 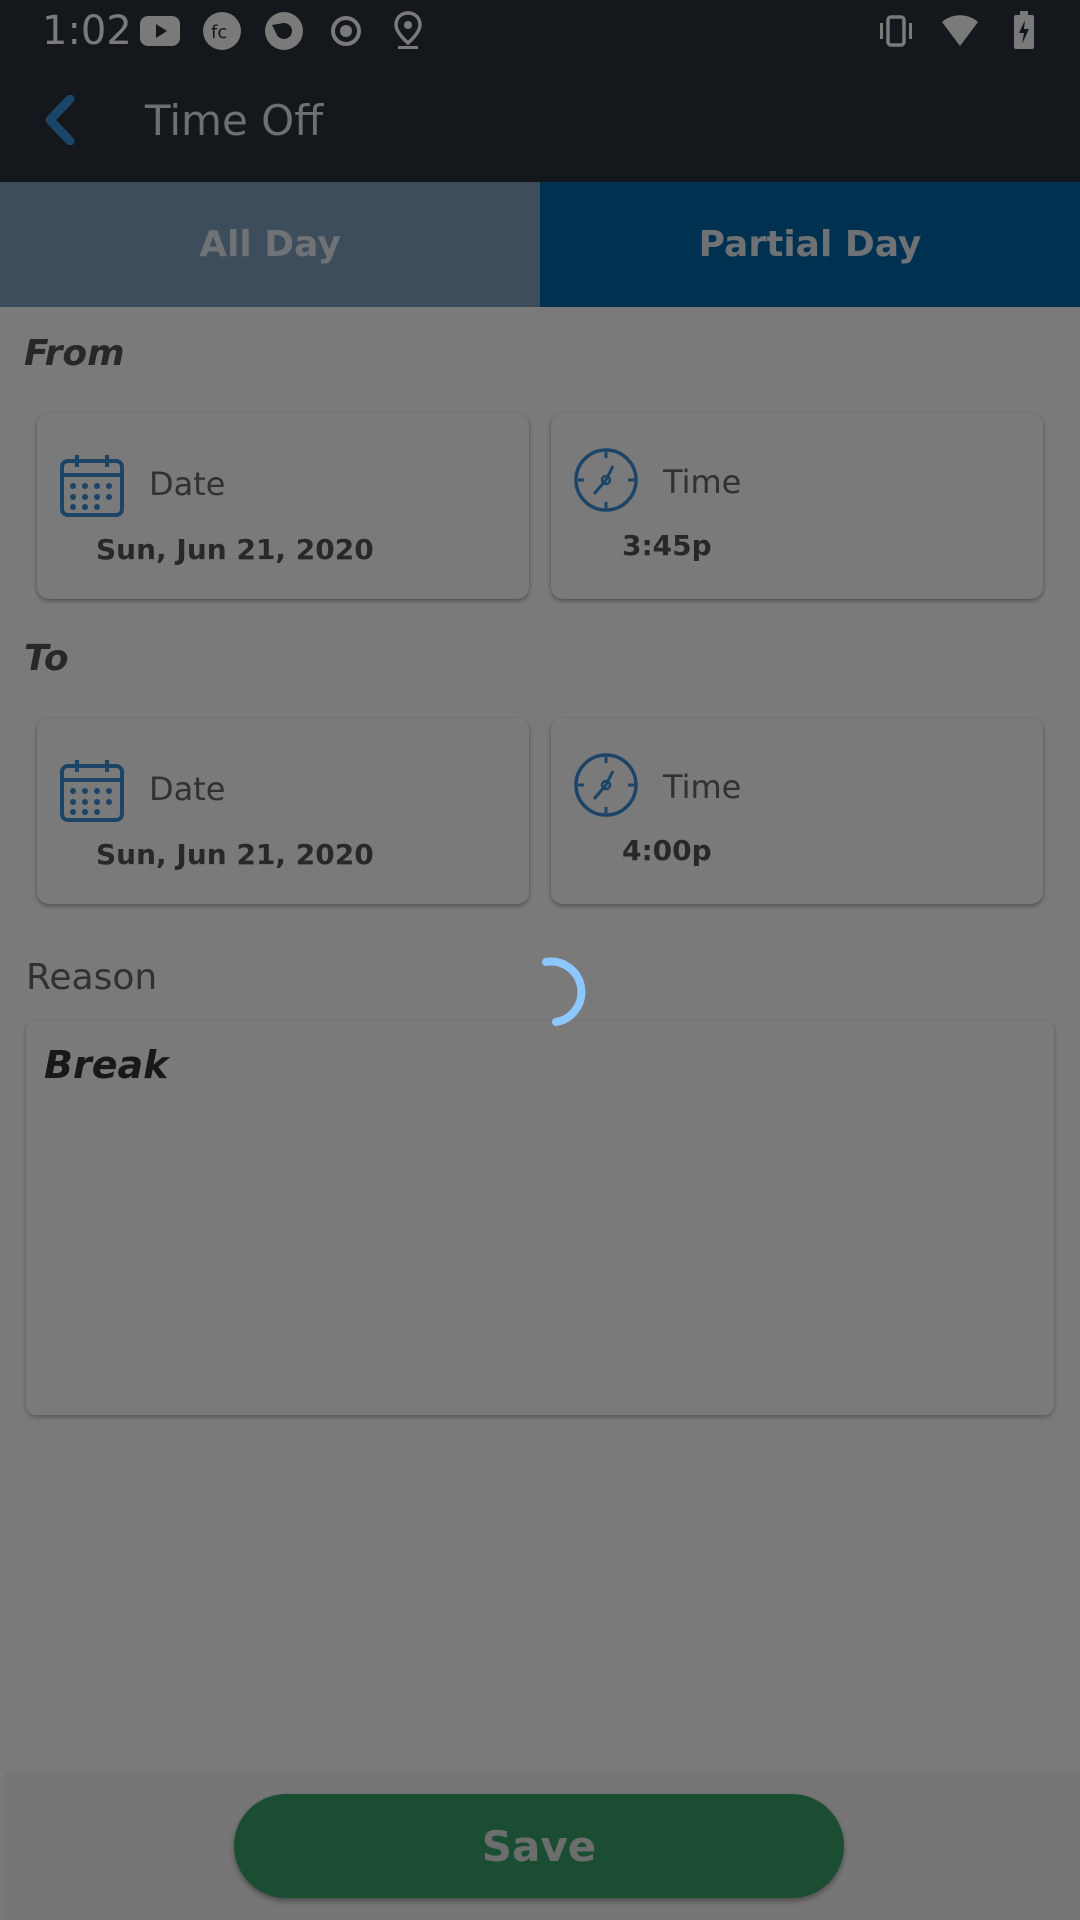 I want to click on to-date-card: Date Sun, Jun 21, 2020, so click(x=283, y=811).